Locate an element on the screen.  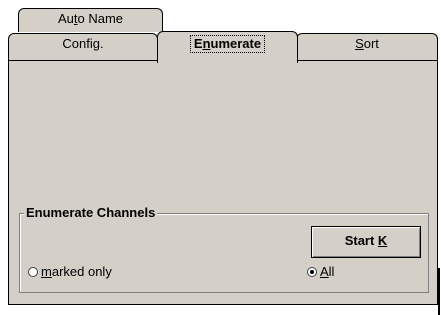
window-edge is located at coordinates (439, 291).